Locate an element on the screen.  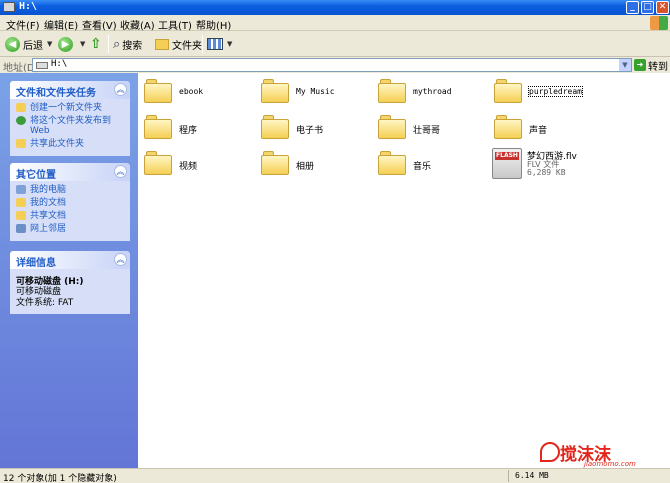
network-icon is located at coordinates (21, 228).